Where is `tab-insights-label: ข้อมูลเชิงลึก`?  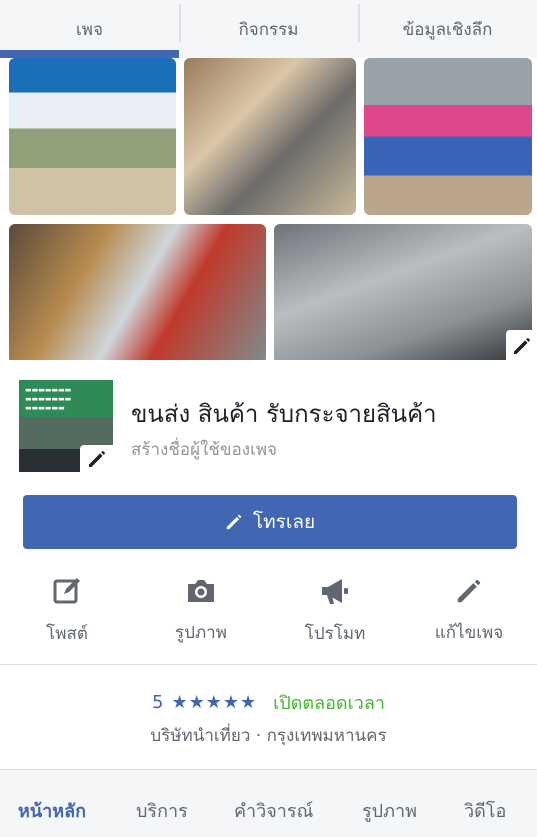
tab-insights-label: ข้อมูลเชิงลึก is located at coordinates (447, 29).